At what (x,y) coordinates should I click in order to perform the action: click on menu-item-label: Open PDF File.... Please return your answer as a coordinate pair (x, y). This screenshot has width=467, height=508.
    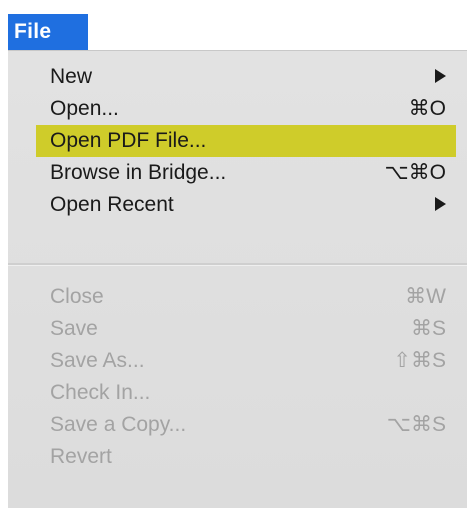
    Looking at the image, I should click on (128, 140).